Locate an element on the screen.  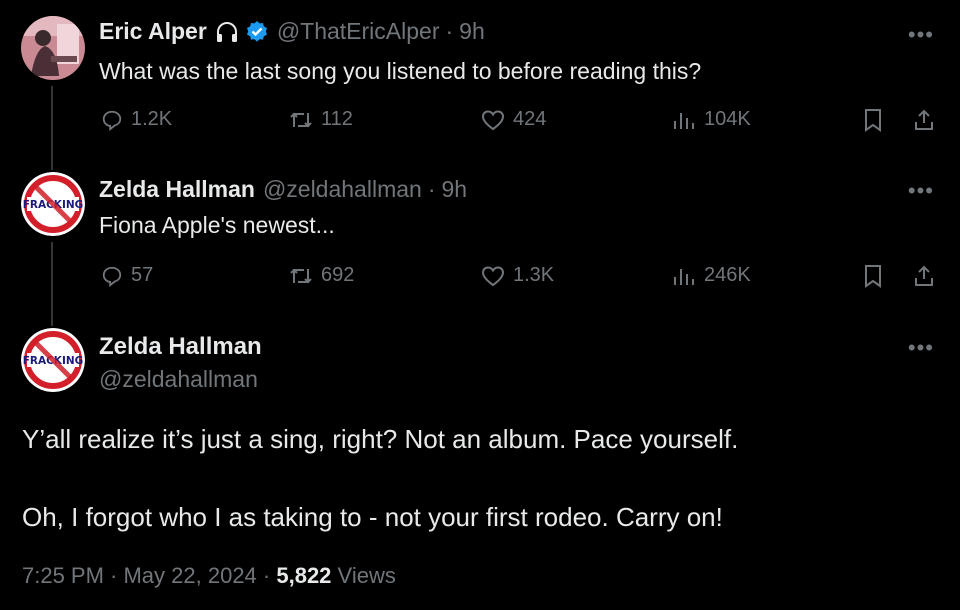
avatar is located at coordinates (53, 48).